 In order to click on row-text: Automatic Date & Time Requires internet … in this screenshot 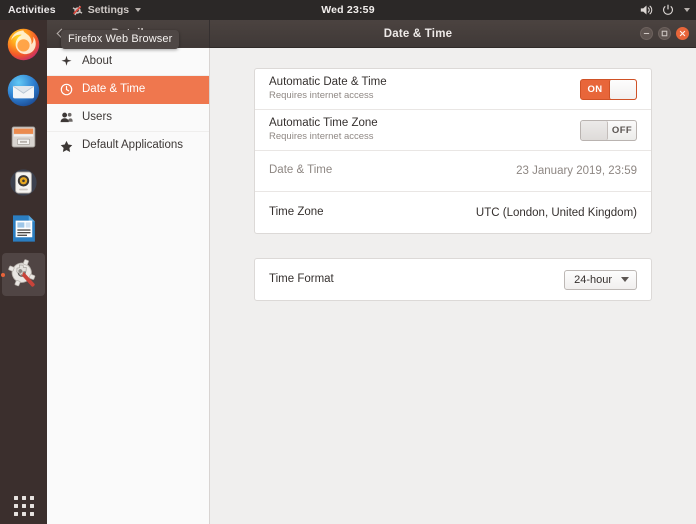, I will do `click(328, 89)`.